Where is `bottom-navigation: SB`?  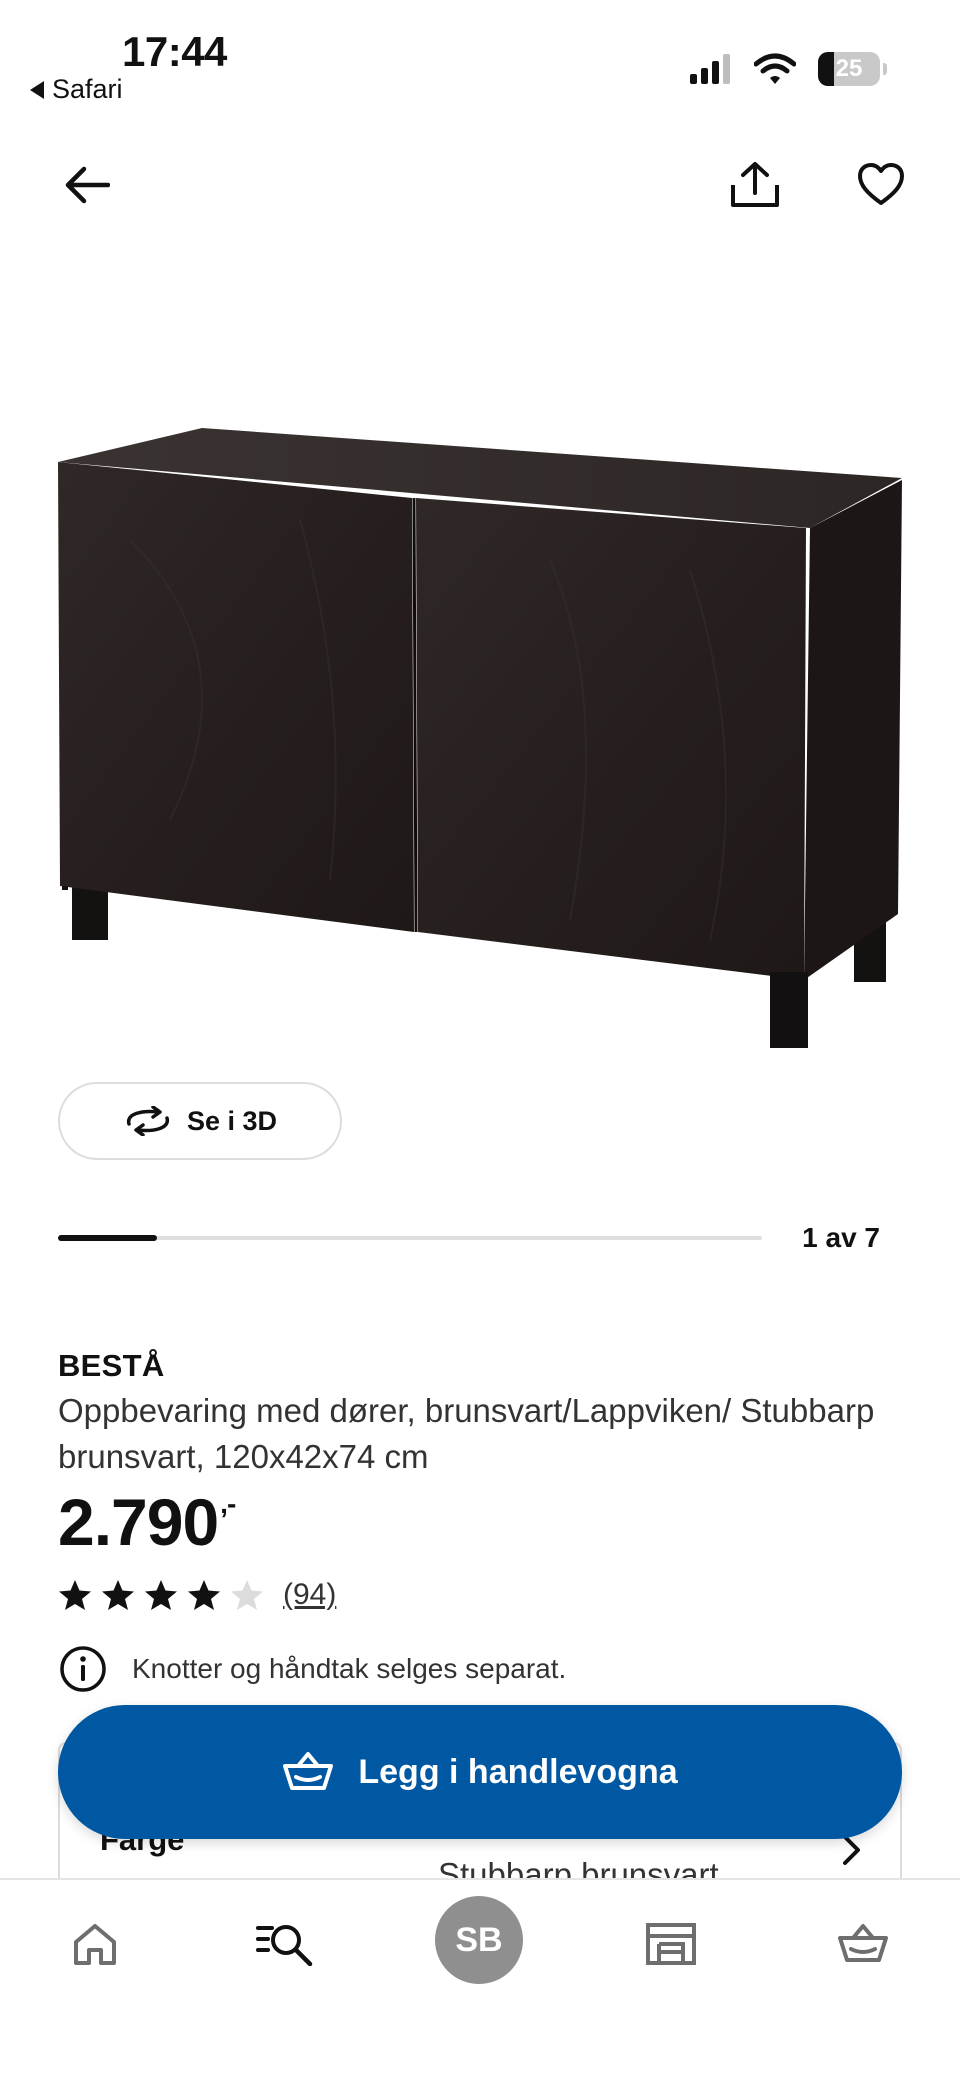
bottom-navigation: SB is located at coordinates (480, 1979).